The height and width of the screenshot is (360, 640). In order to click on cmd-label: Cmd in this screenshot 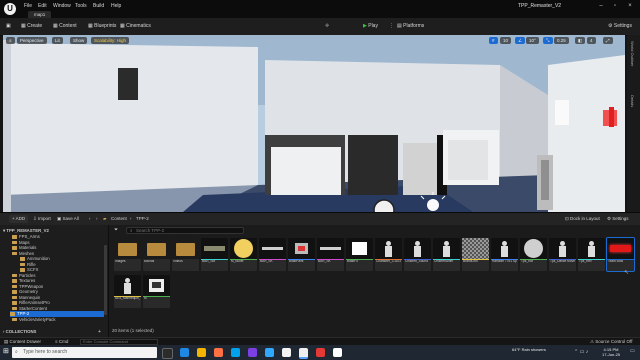, I will do `click(63, 341)`.